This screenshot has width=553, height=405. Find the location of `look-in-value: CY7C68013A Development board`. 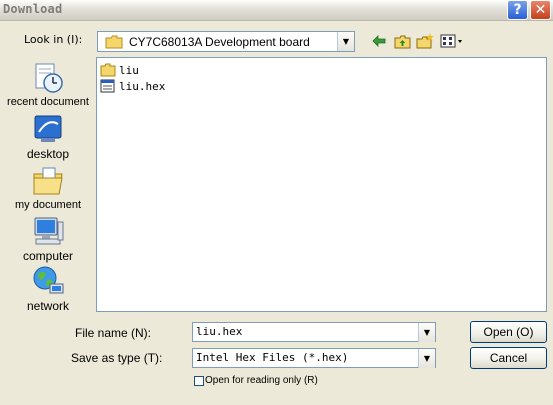

look-in-value: CY7C68013A Development board is located at coordinates (219, 42).